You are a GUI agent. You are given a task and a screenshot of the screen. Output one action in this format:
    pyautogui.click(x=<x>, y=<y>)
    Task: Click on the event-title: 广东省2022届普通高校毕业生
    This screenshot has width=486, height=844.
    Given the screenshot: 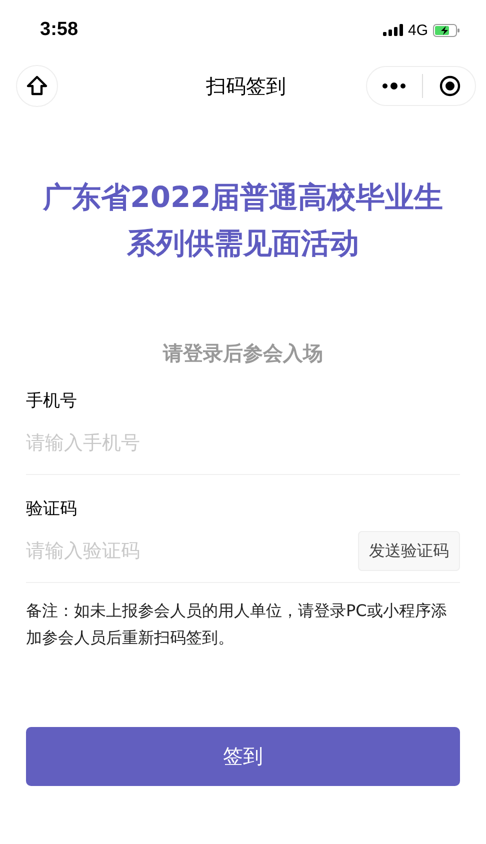 What is the action you would take?
    pyautogui.click(x=243, y=197)
    